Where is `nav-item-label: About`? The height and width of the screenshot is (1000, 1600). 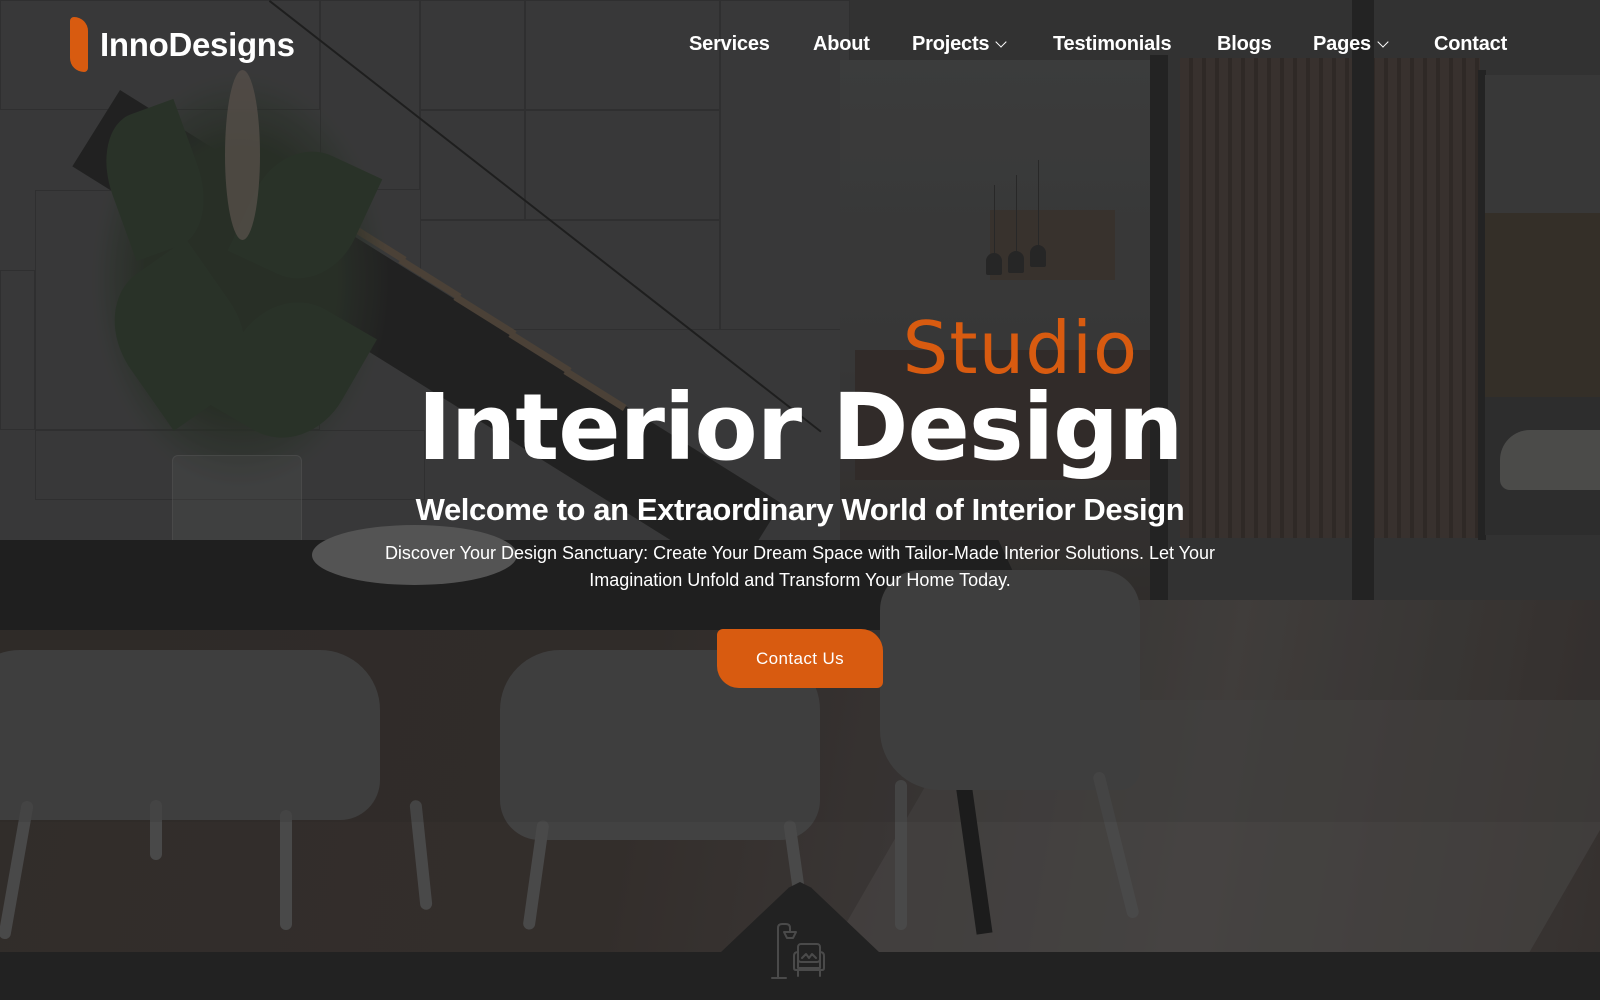 nav-item-label: About is located at coordinates (841, 44).